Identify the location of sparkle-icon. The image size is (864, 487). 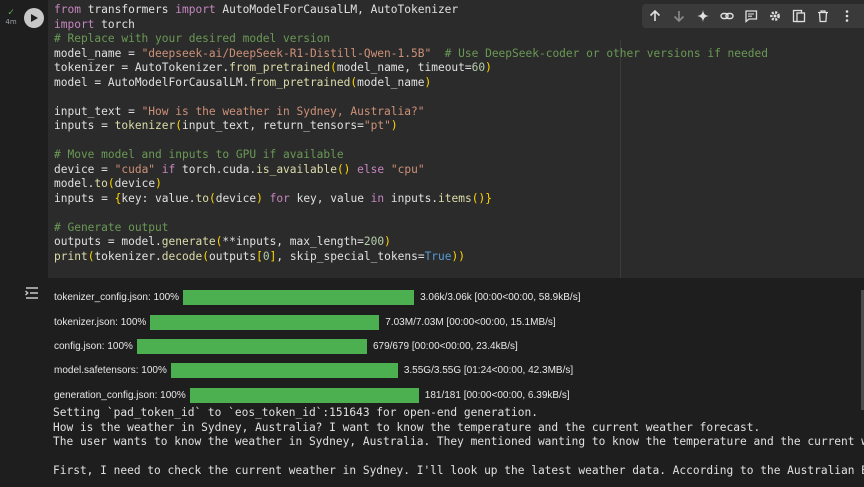
(703, 16).